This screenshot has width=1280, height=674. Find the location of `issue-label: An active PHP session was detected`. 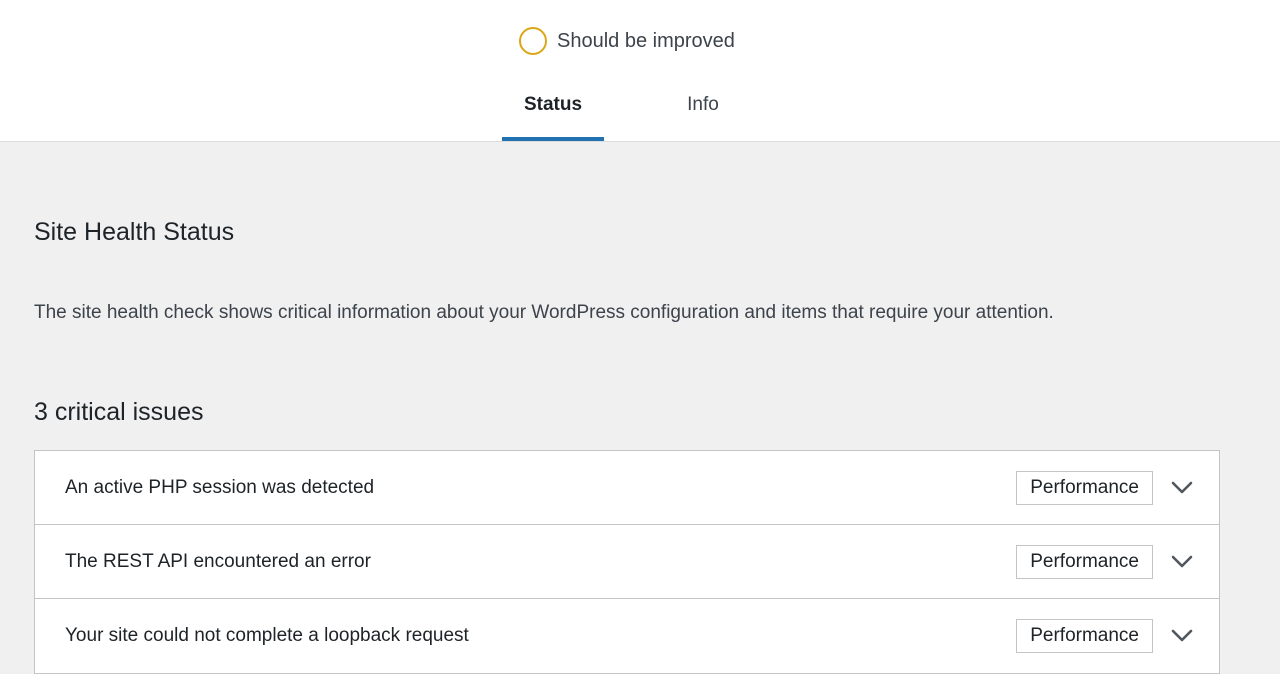

issue-label: An active PHP session was detected is located at coordinates (220, 487).